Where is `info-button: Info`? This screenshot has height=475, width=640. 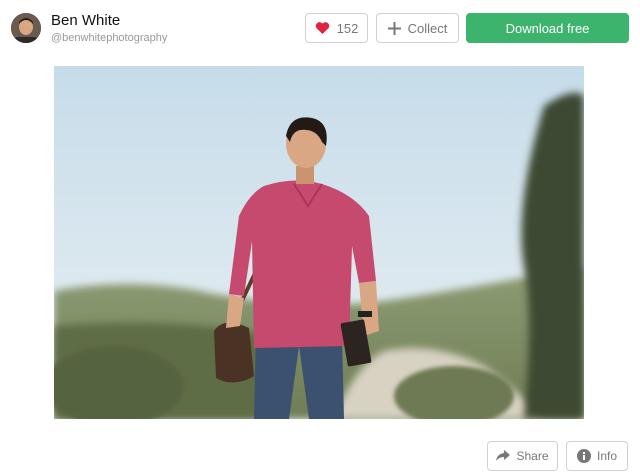 info-button: Info is located at coordinates (597, 456).